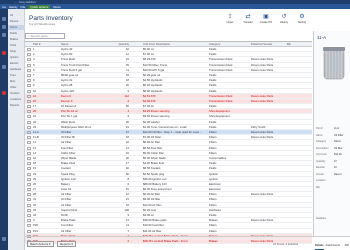  Describe the element at coordinates (51, 18) in the screenshot. I see `page-title: Parts Inventory` at that location.